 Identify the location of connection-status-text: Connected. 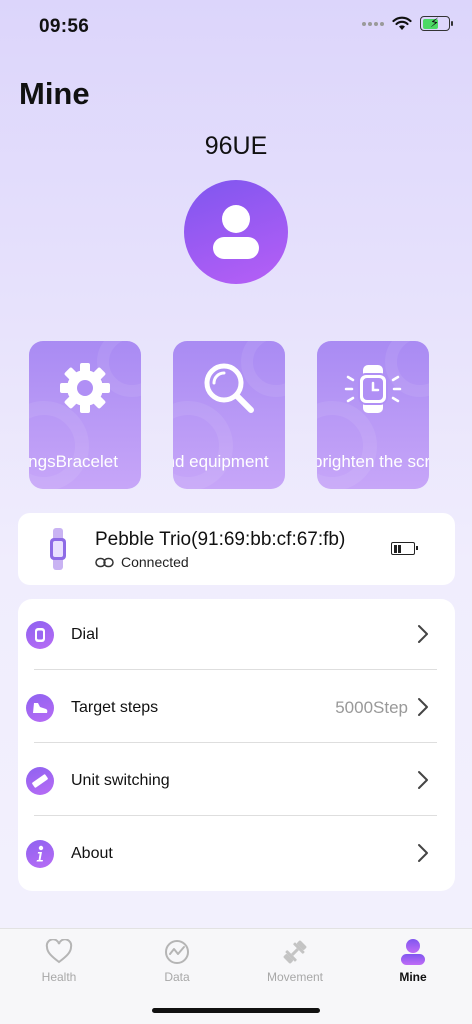
(155, 562).